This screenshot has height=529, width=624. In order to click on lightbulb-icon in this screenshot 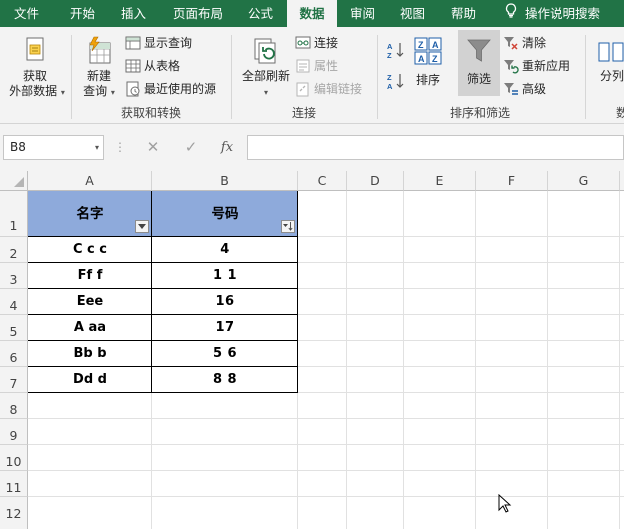, I will do `click(511, 13)`.